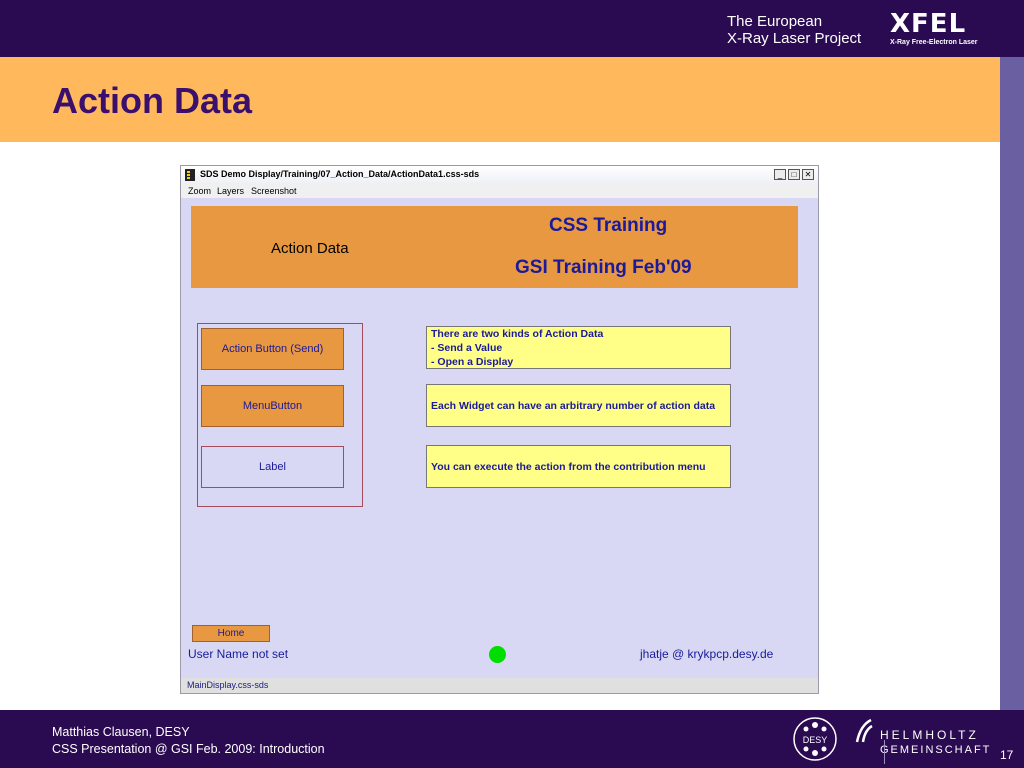 The height and width of the screenshot is (768, 1024). I want to click on xfel-logo: XFEL X-Ray Free-Electron Laser, so click(940, 30).